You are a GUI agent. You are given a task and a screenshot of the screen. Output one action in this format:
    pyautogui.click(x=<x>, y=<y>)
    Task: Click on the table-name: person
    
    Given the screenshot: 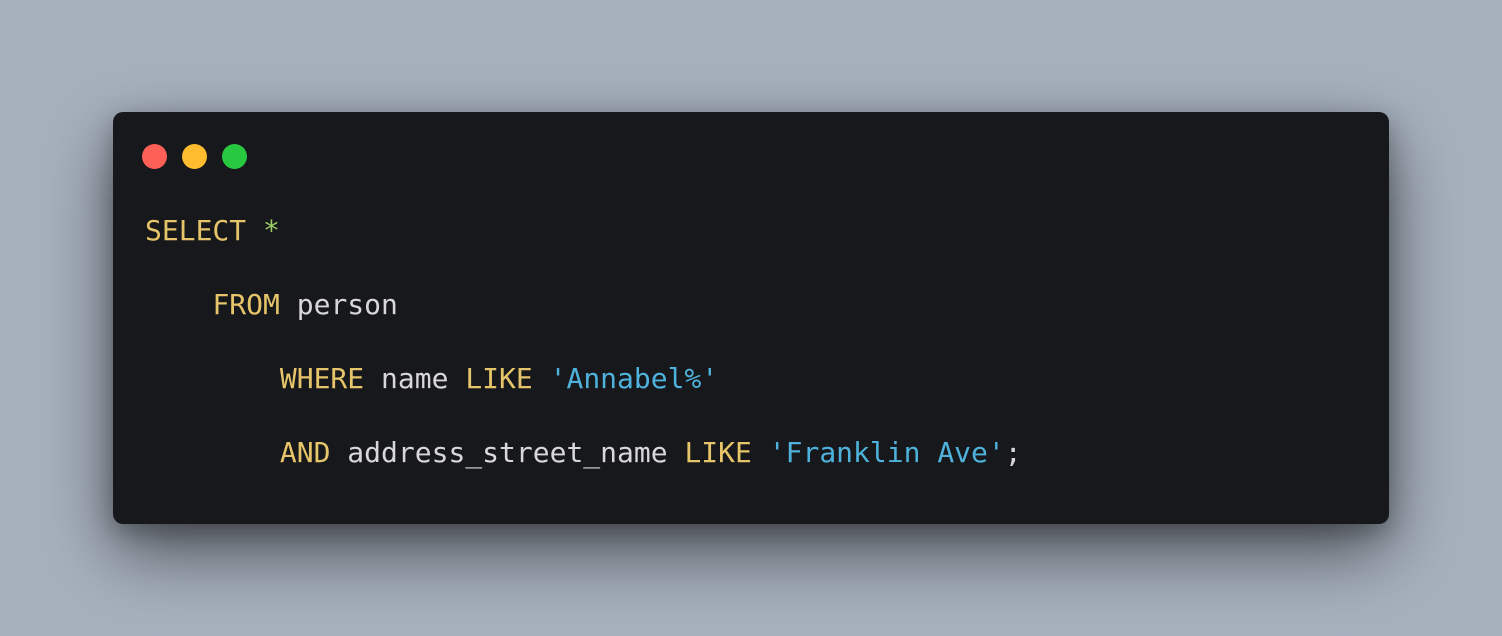 What is the action you would take?
    pyautogui.click(x=347, y=304)
    